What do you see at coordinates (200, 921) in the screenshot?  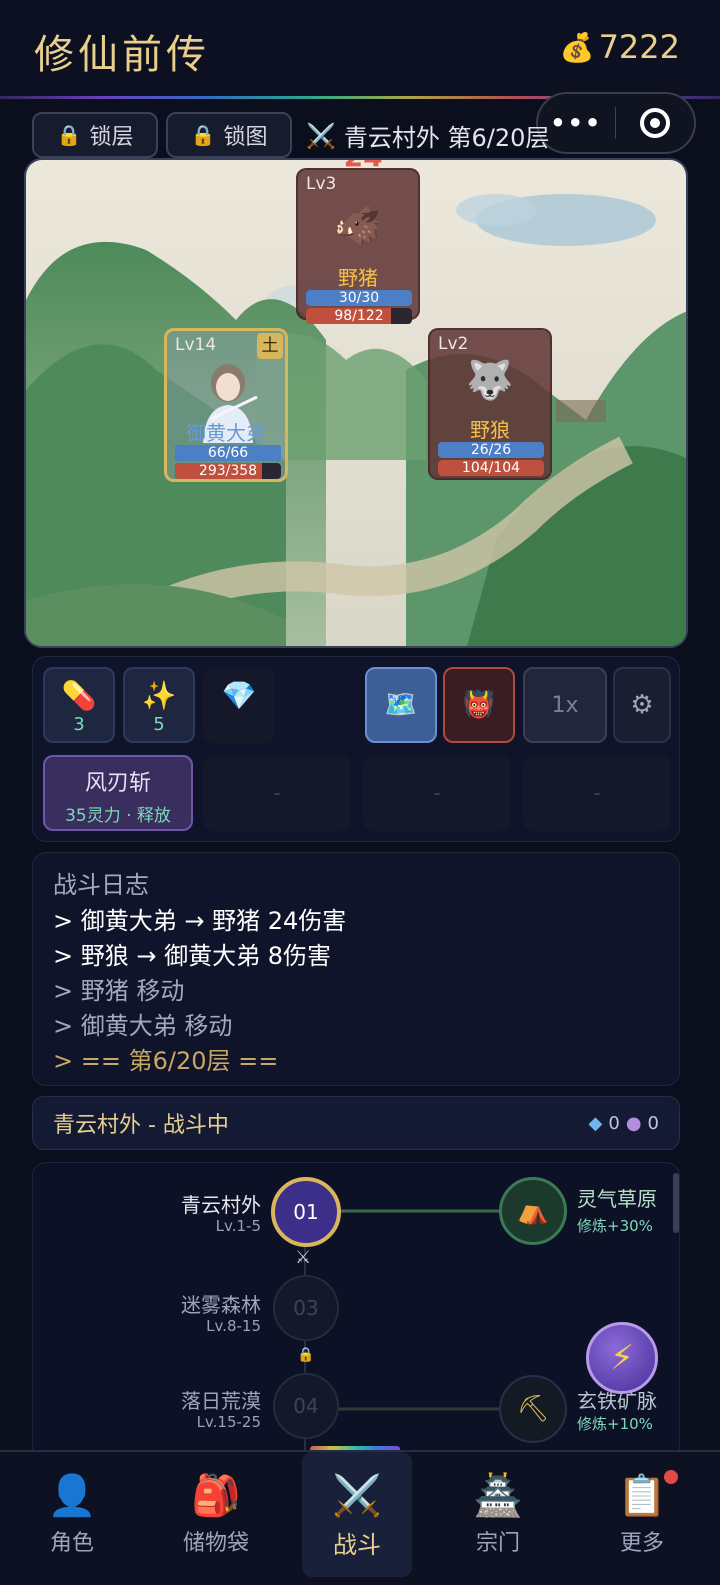 I see `log-line: > 御黄大弟 → 野猪 24伤害` at bounding box center [200, 921].